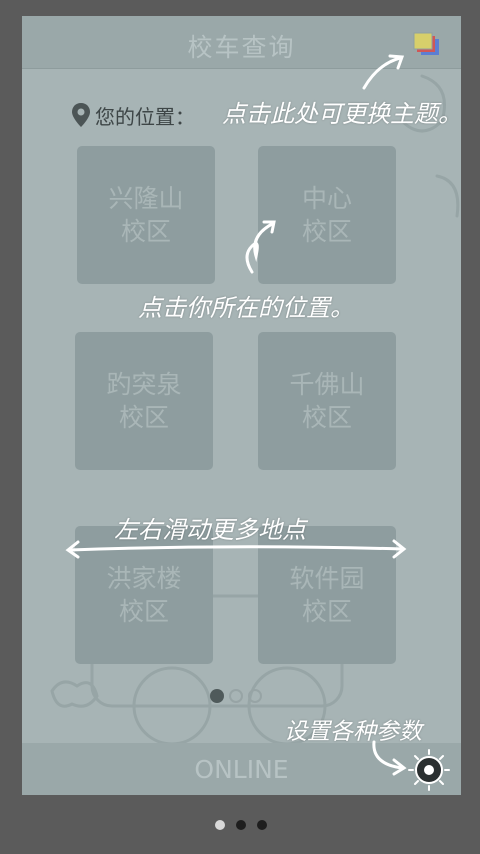  I want to click on inner-page-indicator, so click(236, 696).